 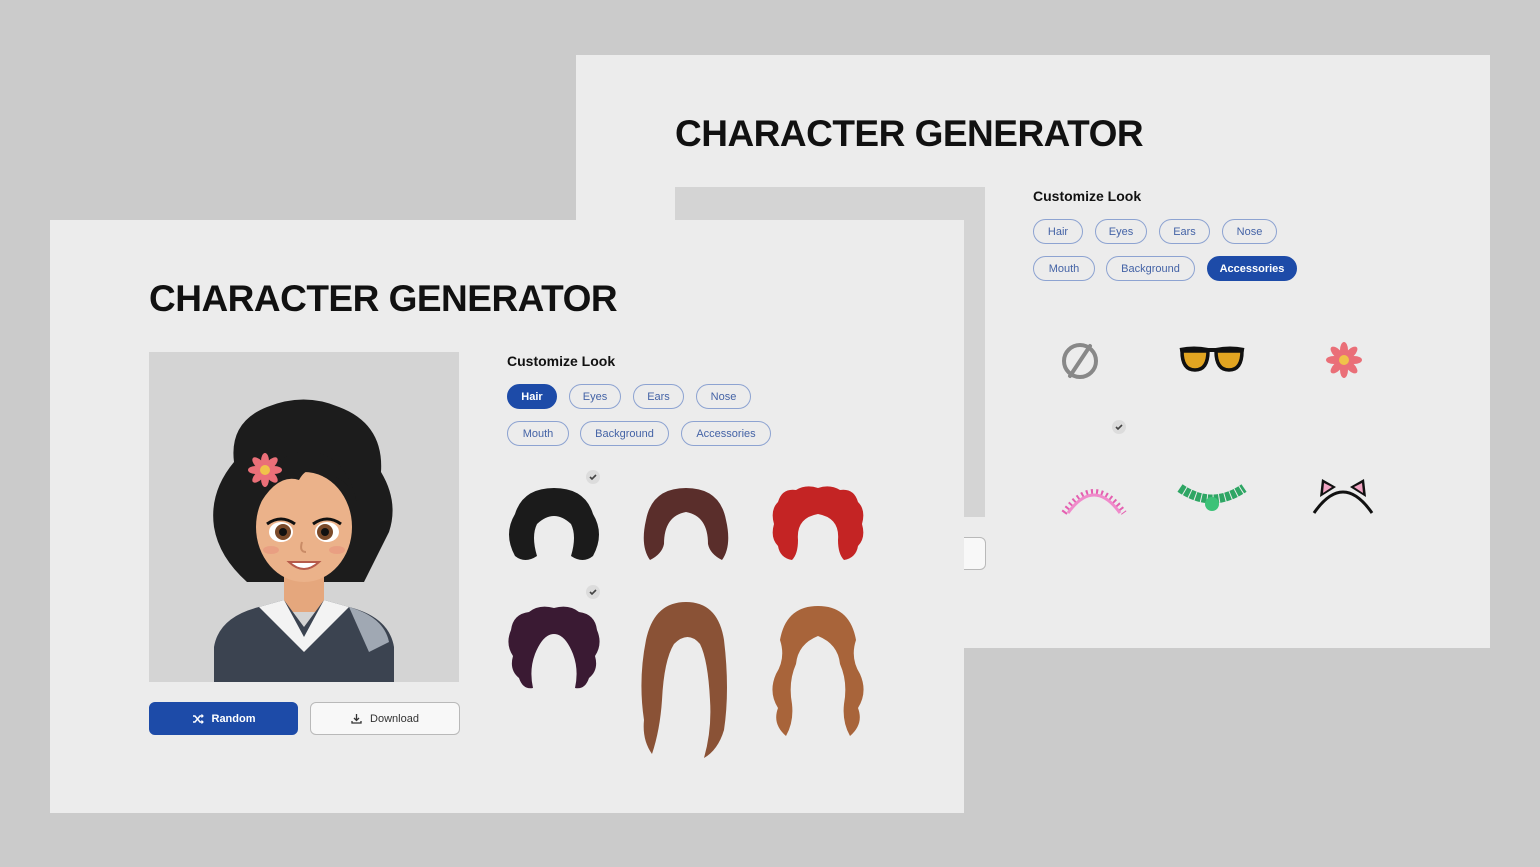 I want to click on pearl-headband-icon, so click(x=1094, y=502).